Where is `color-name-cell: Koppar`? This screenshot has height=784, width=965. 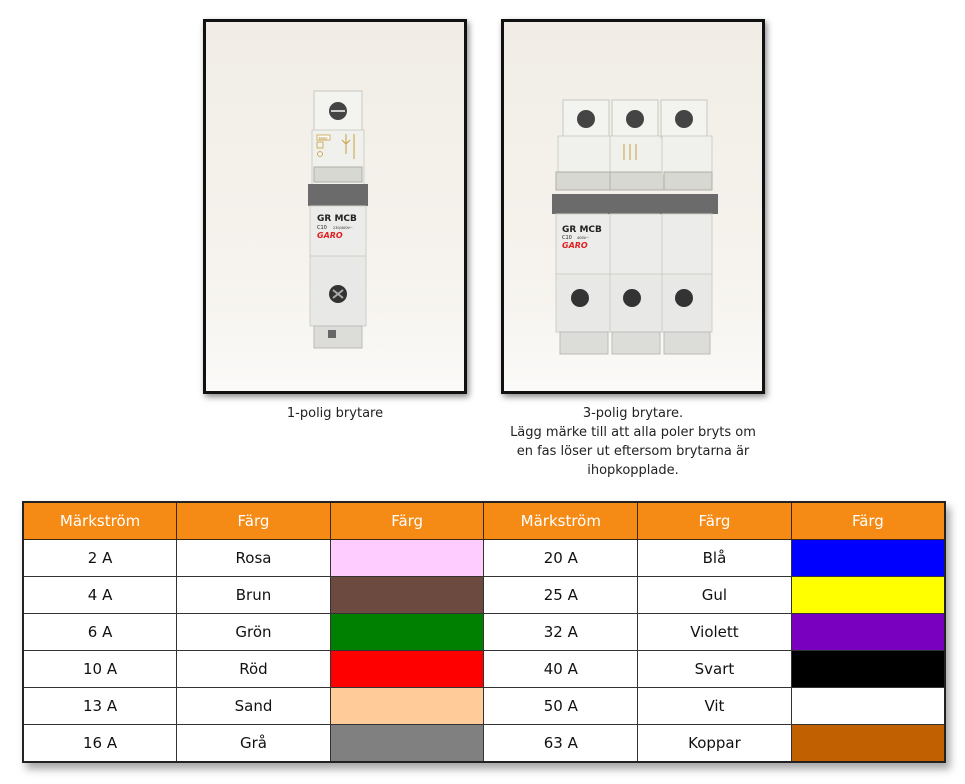 color-name-cell: Koppar is located at coordinates (714, 743).